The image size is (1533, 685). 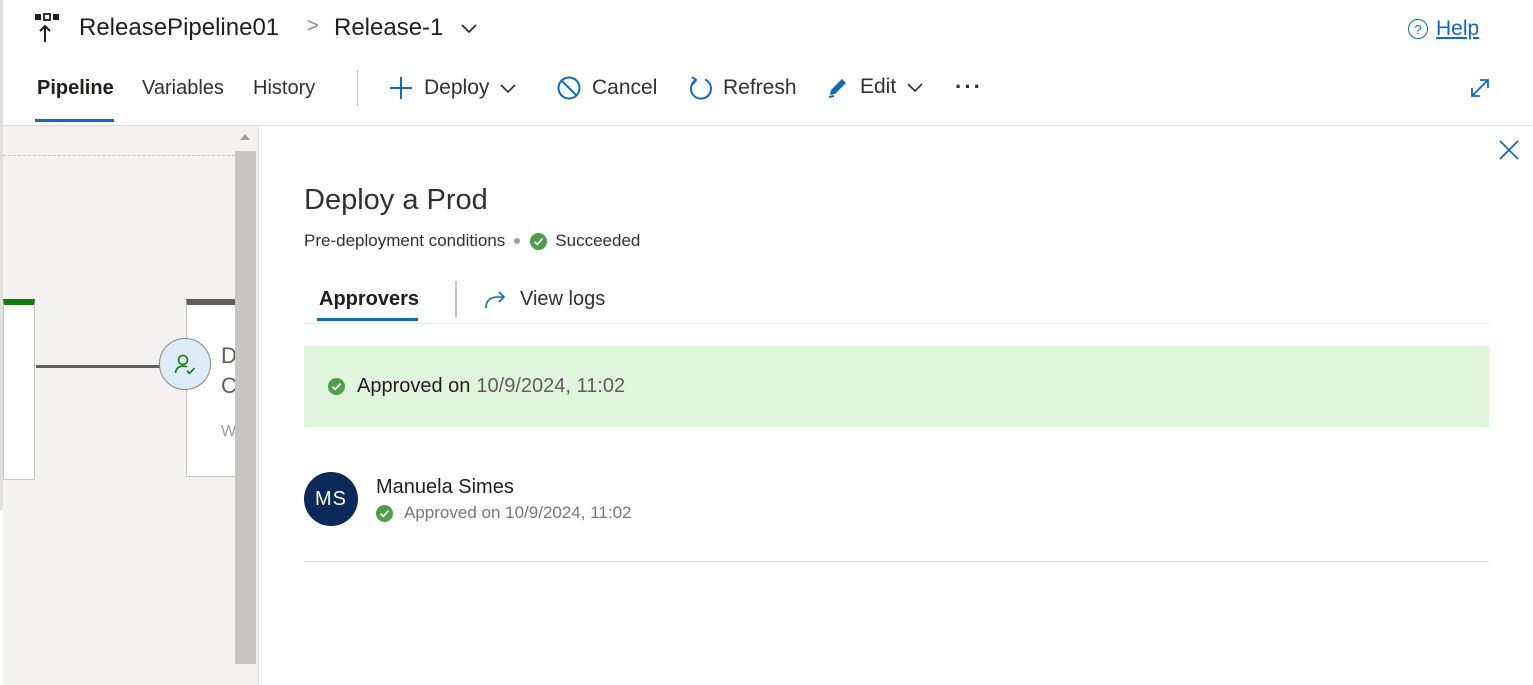 What do you see at coordinates (388, 28) in the screenshot?
I see `release-name-breadcrumb: Release-1` at bounding box center [388, 28].